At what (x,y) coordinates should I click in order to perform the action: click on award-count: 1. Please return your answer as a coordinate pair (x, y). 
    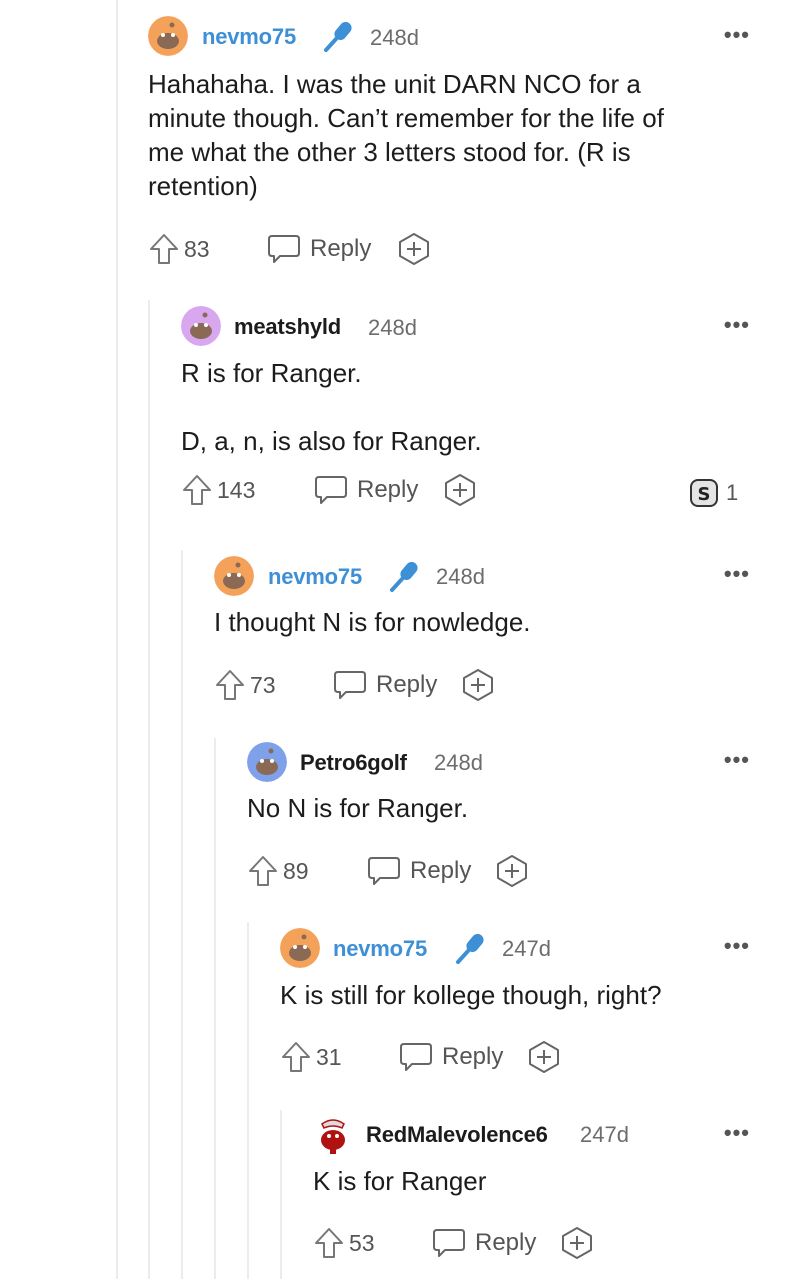
    Looking at the image, I should click on (732, 492).